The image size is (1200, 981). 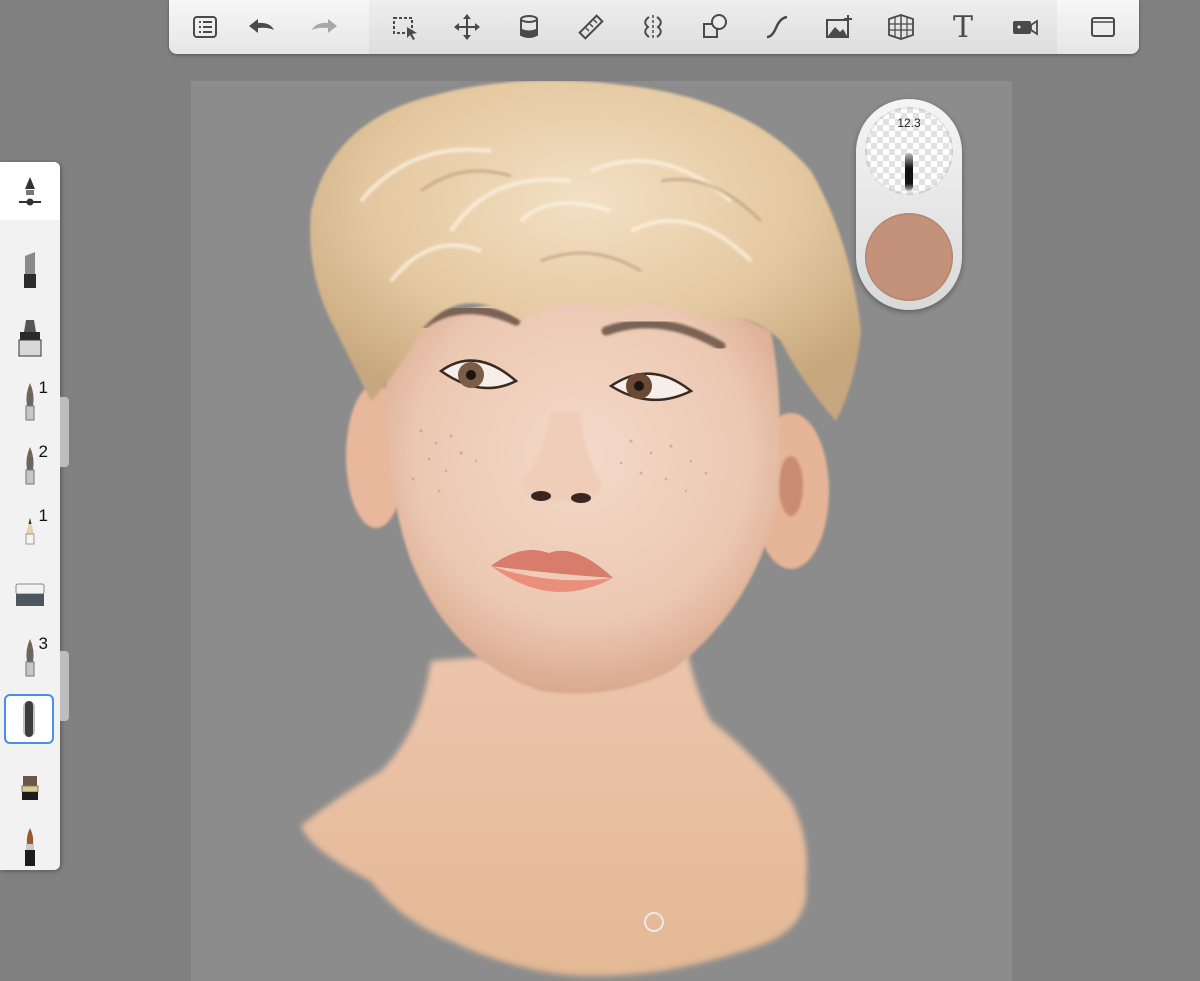 I want to click on palette-brush-3: 1, so click(x=30, y=402).